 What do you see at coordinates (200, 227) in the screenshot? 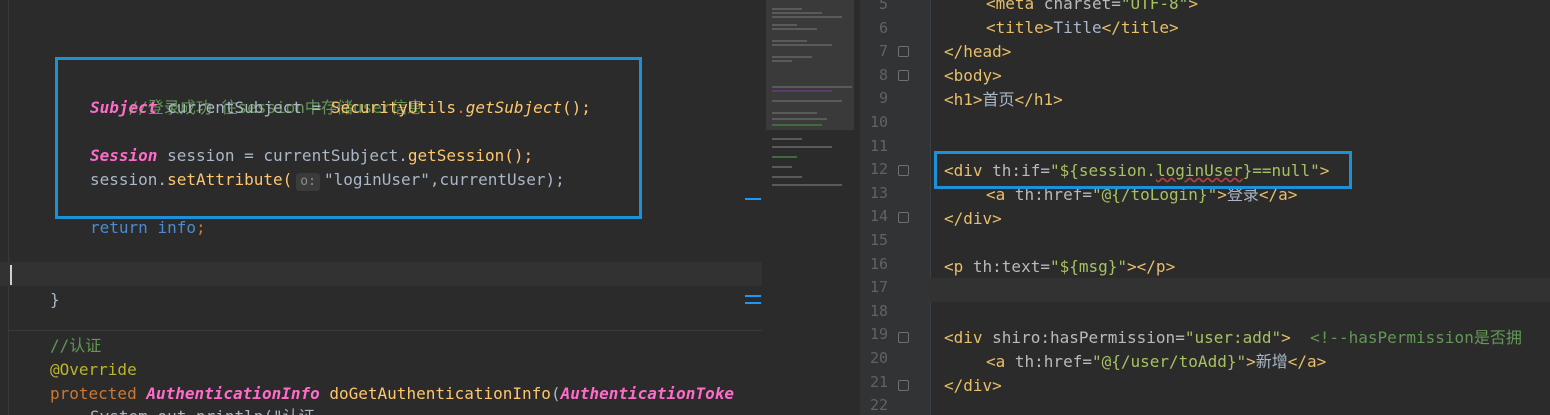
I see `code-text: ;` at bounding box center [200, 227].